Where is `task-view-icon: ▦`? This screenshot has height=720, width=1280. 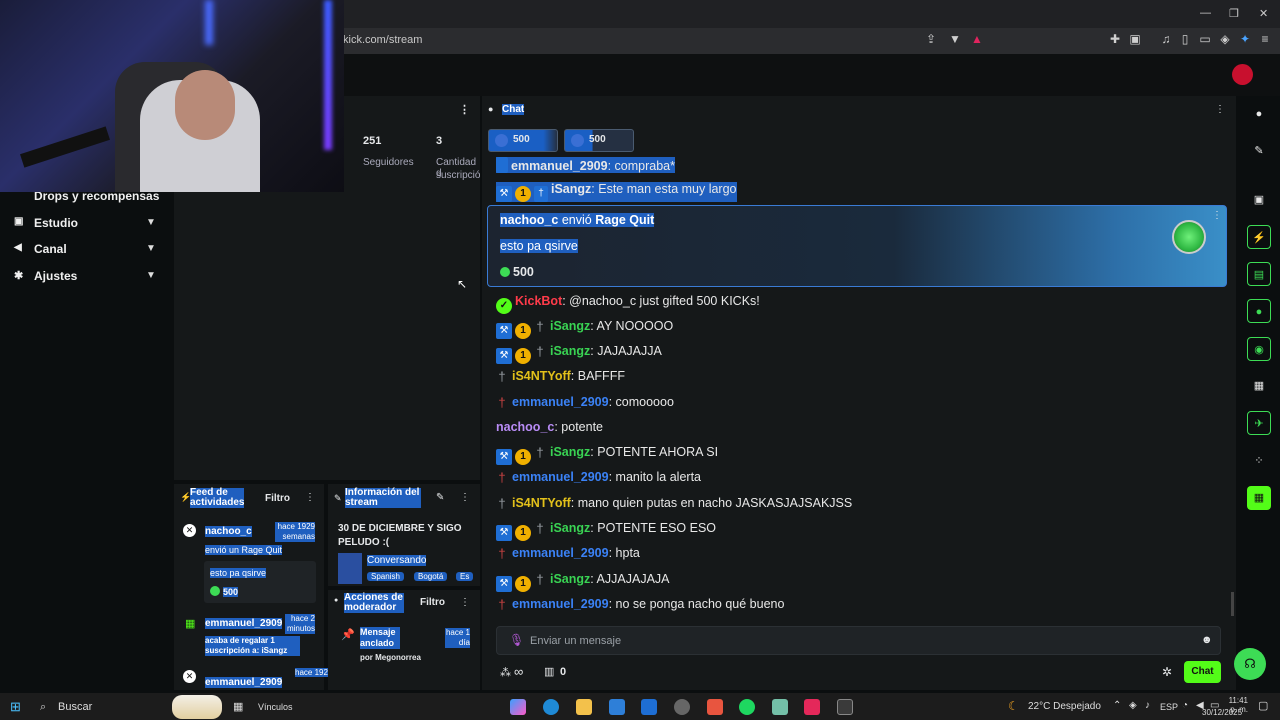
task-view-icon: ▦ is located at coordinates (238, 706).